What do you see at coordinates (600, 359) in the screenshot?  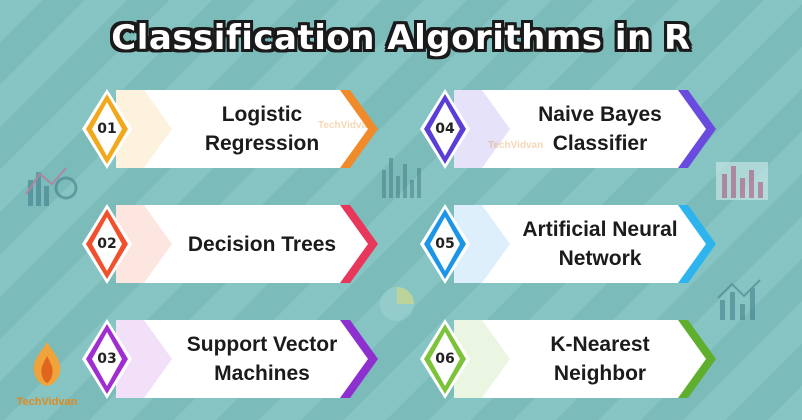 I see `card-label: K-Nearest Neighbor` at bounding box center [600, 359].